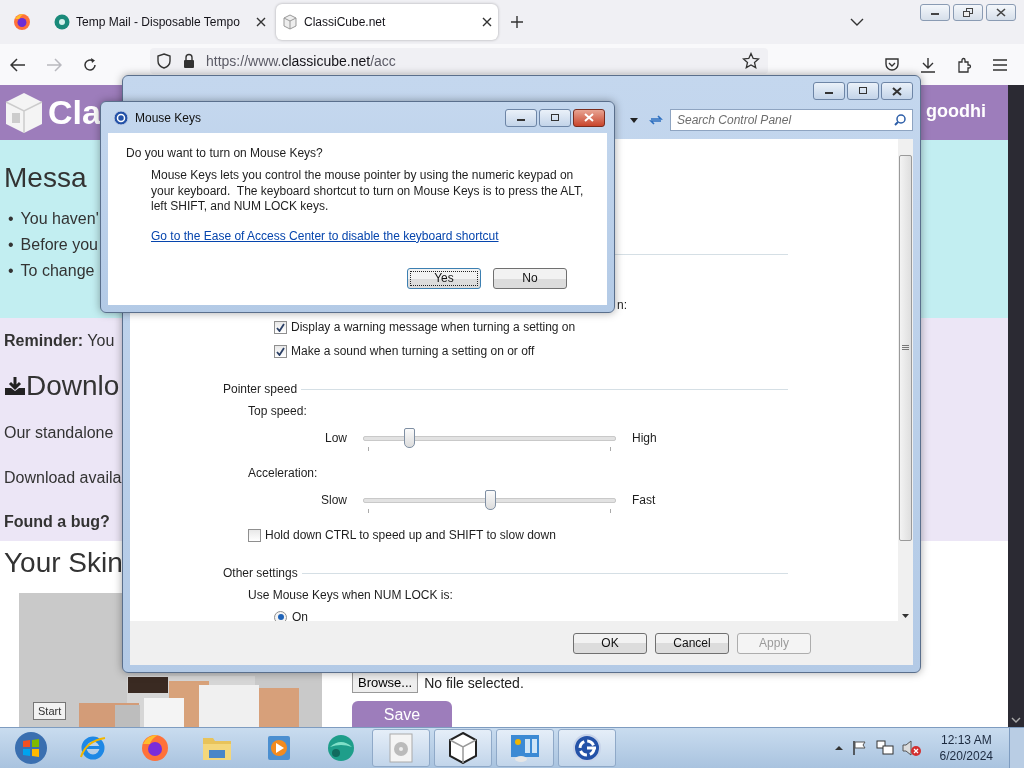 The height and width of the screenshot is (768, 1024). What do you see at coordinates (63, 478) in the screenshot?
I see `paragraph-text: Download availa` at bounding box center [63, 478].